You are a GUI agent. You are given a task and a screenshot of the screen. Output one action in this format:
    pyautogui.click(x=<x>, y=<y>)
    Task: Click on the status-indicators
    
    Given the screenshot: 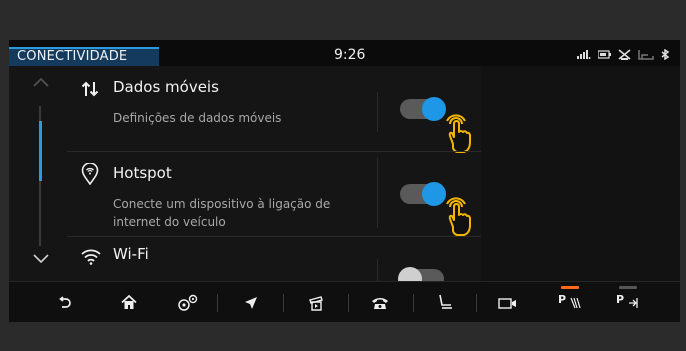 What is the action you would take?
    pyautogui.click(x=623, y=54)
    